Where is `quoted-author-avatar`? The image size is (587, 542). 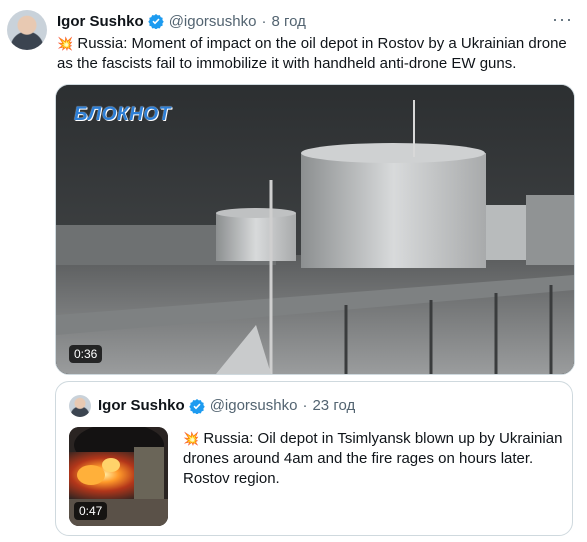
quoted-author-avatar is located at coordinates (80, 406).